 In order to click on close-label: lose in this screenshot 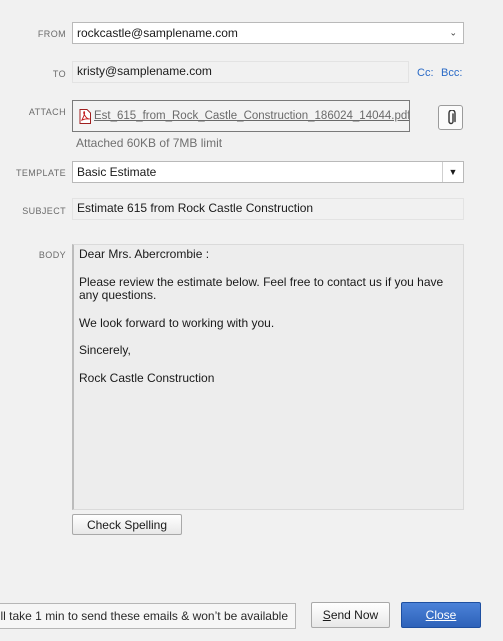, I will do `click(445, 615)`.